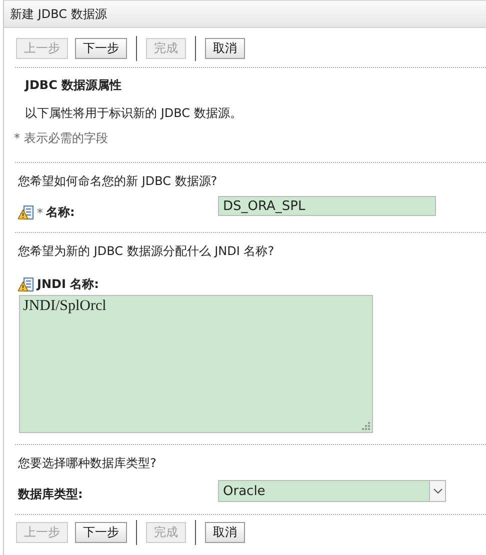 The image size is (486, 555). I want to click on field-label: 数据库类型:, so click(50, 494).